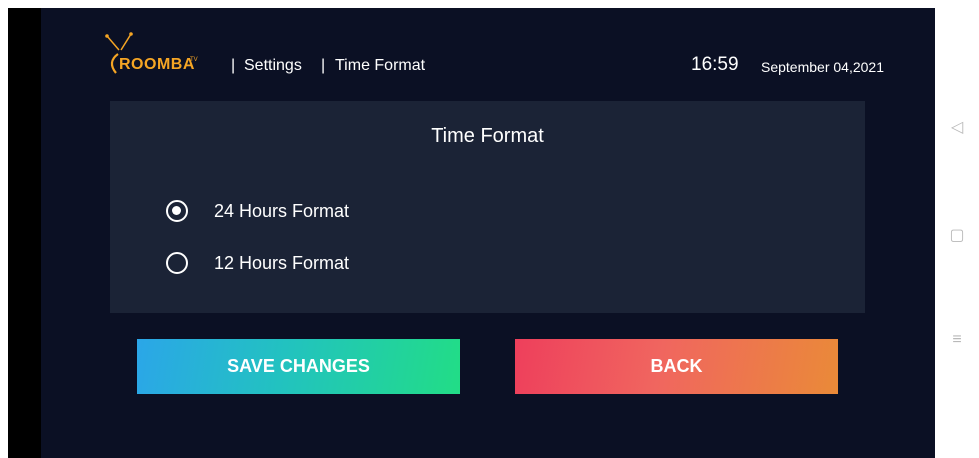 Image resolution: width=979 pixels, height=458 pixels. What do you see at coordinates (957, 340) in the screenshot?
I see `nav-menu-icon: ≡` at bounding box center [957, 340].